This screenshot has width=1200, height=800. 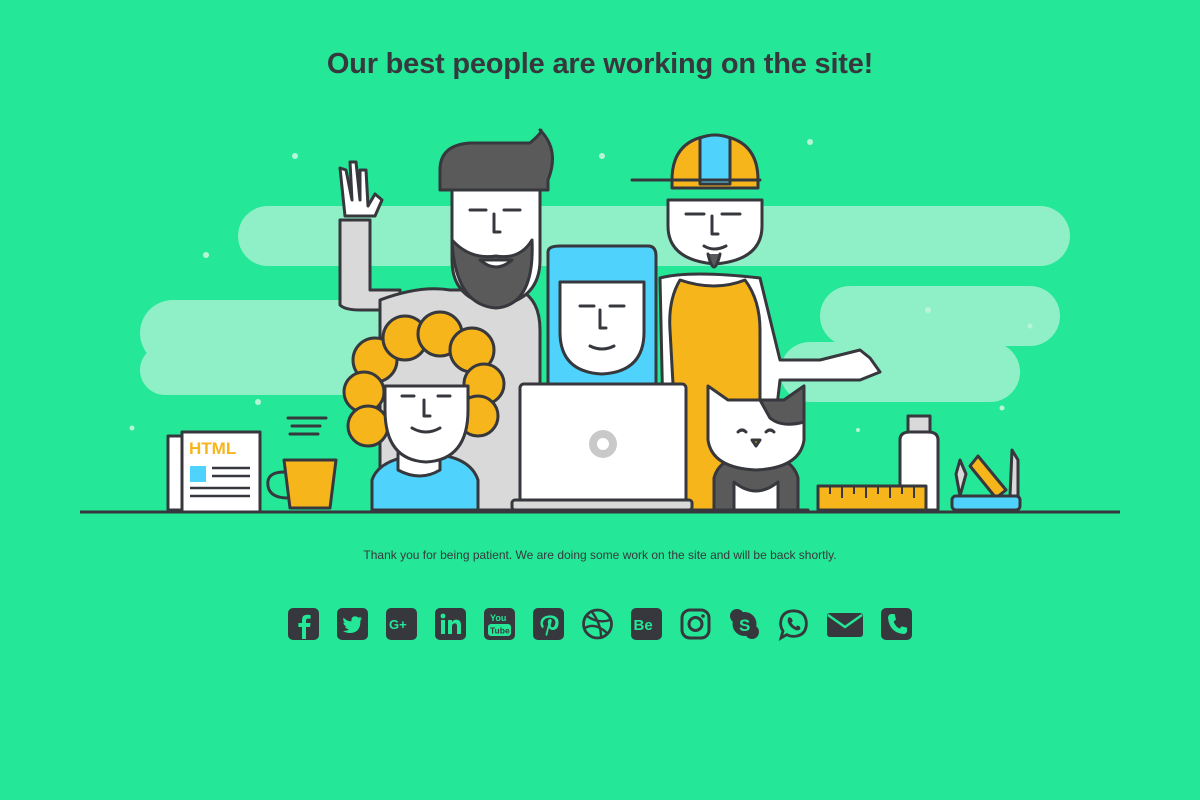 I want to click on behance-link: Be, so click(x=646, y=624).